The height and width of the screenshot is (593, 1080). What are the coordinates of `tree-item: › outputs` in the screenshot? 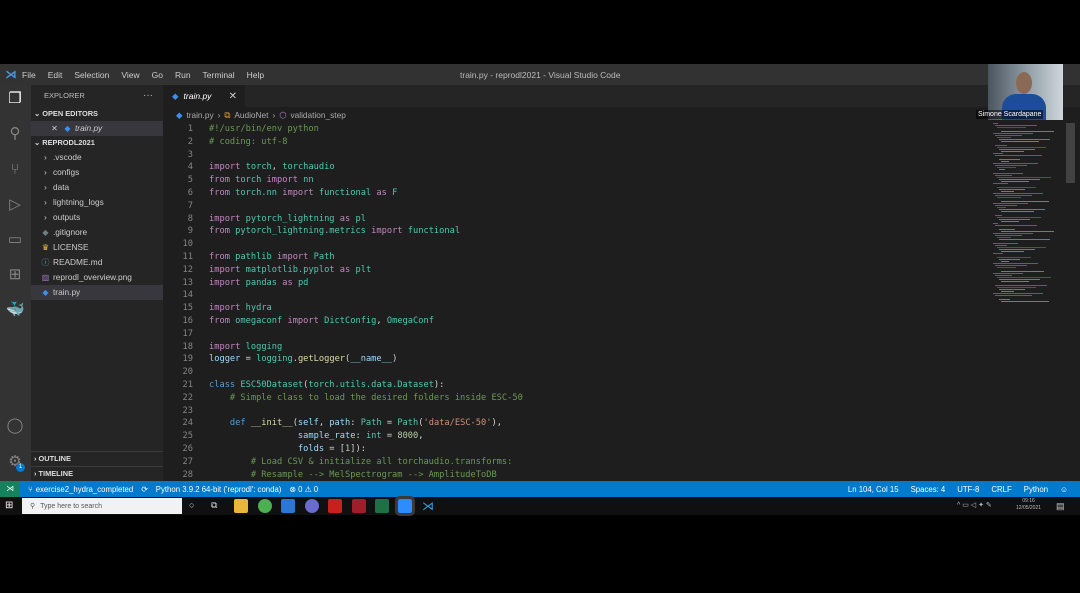 It's located at (97, 217).